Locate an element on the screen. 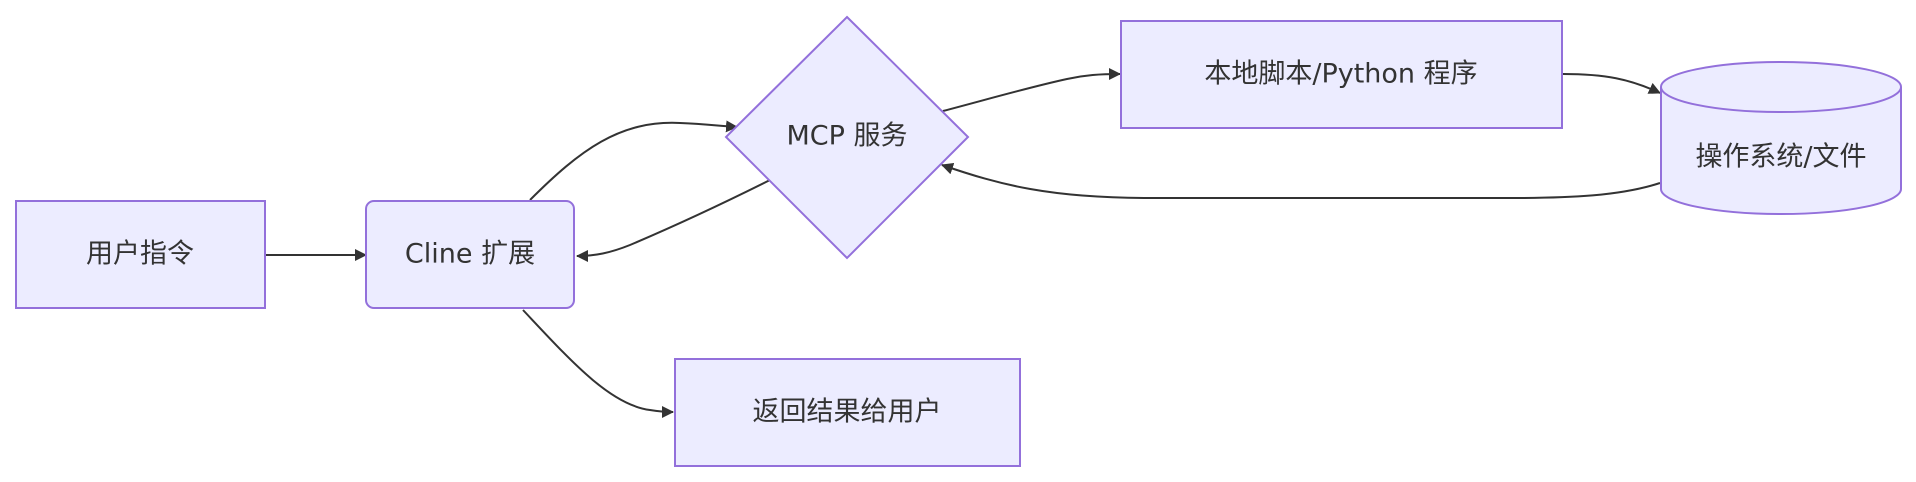  node-return-result: 返回结果给用户 is located at coordinates (847, 412).